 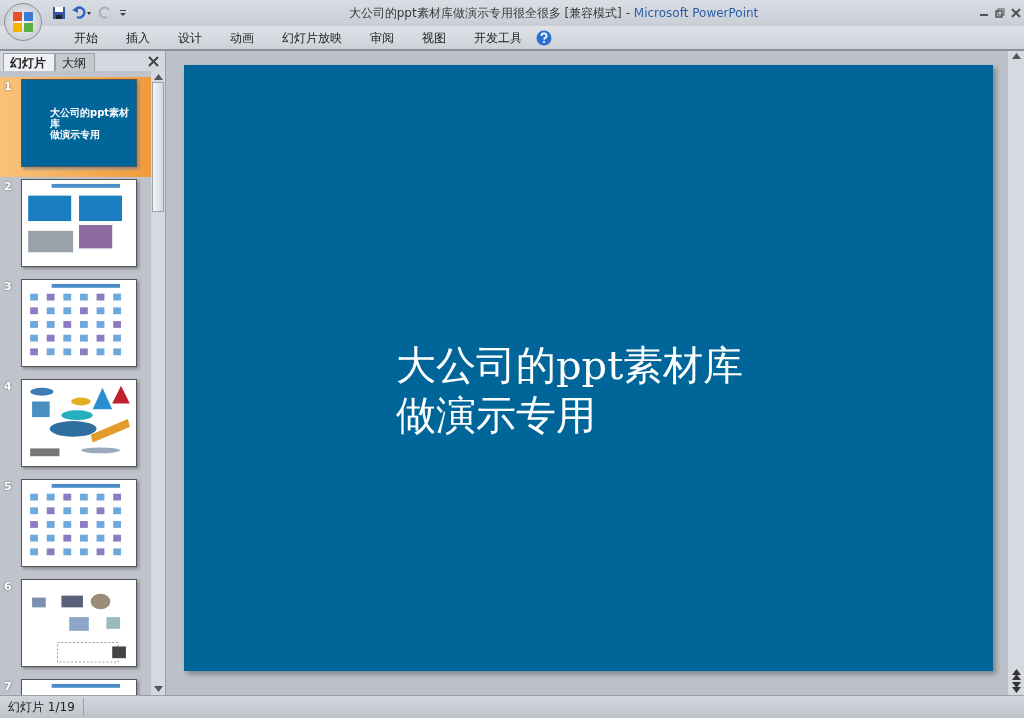 I want to click on slide-number: 7, so click(x=8, y=687).